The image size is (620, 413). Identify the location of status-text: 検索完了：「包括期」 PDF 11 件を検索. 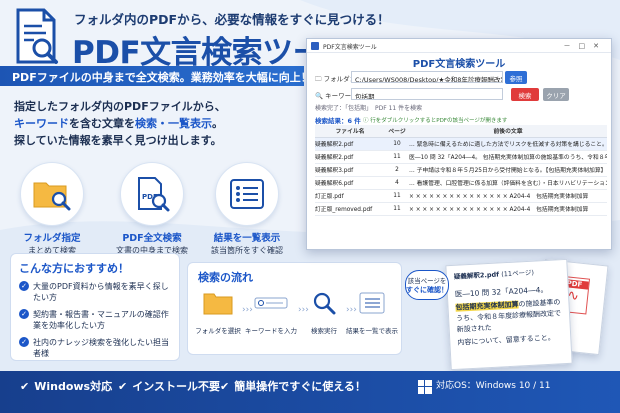
(369, 108).